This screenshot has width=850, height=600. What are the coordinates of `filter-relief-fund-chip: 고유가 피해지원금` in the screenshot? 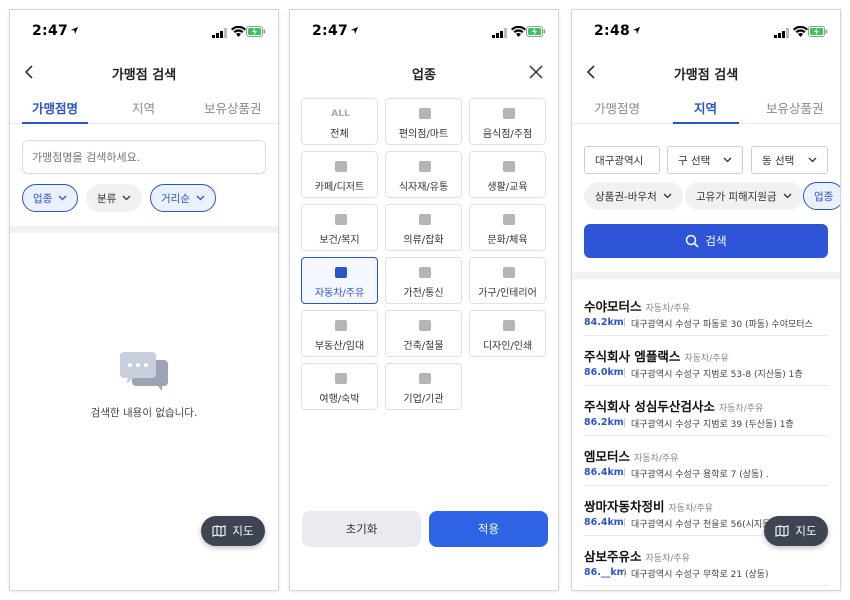 It's located at (744, 196).